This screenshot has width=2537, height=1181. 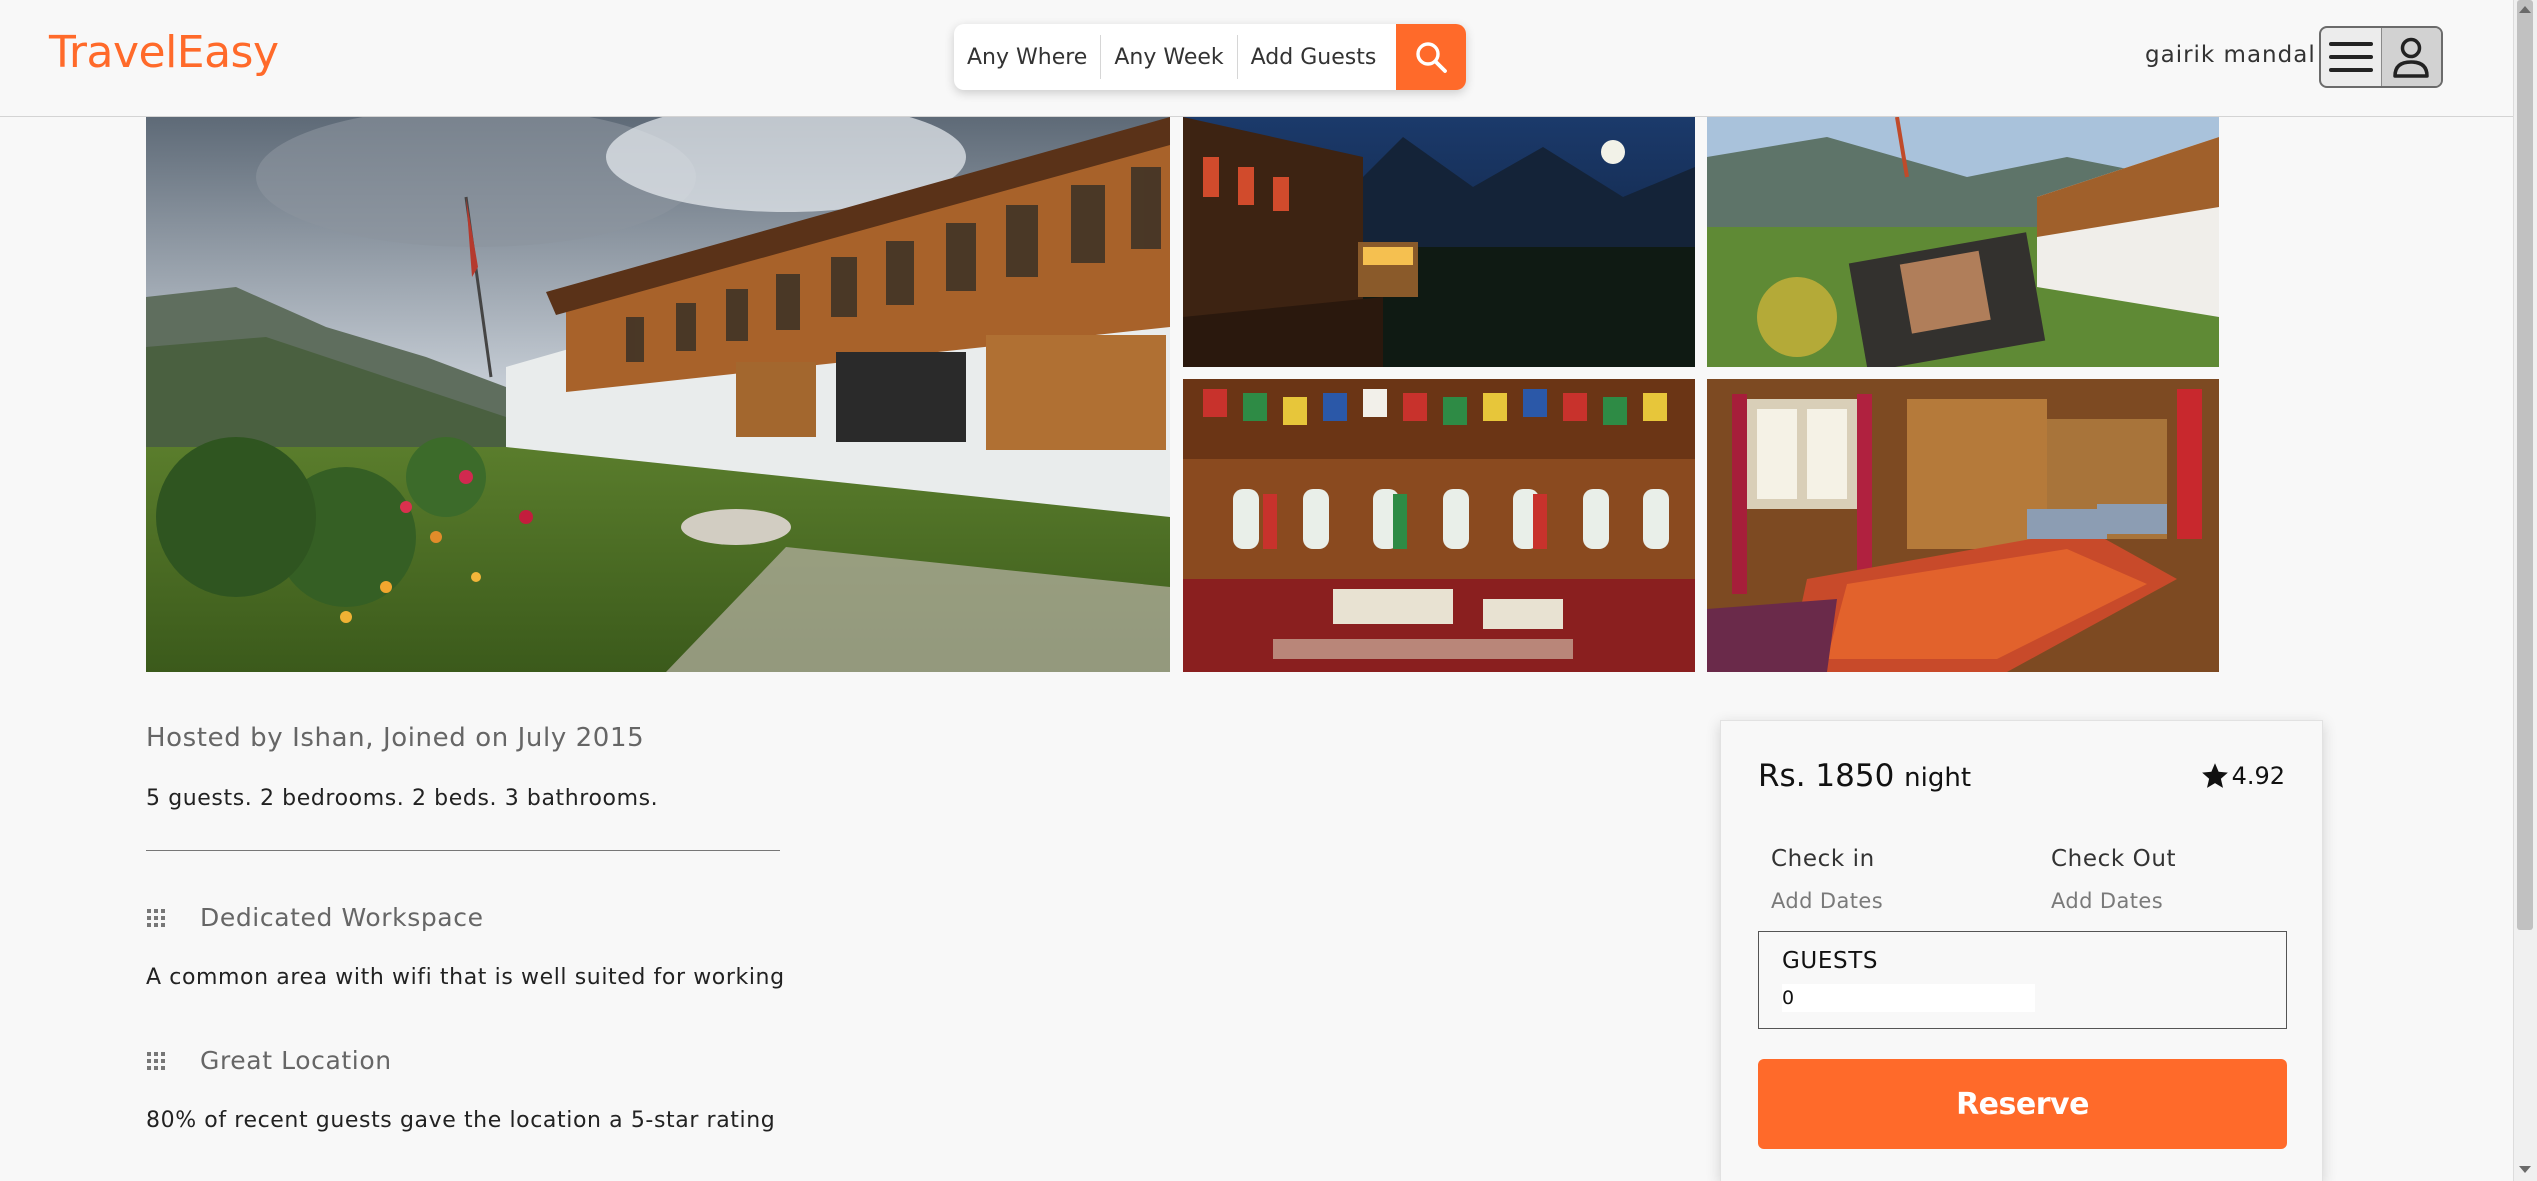 I want to click on rating-value: 4.92, so click(x=2258, y=776).